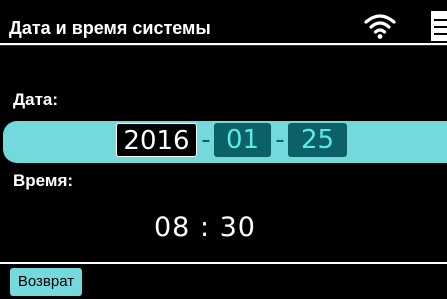  What do you see at coordinates (110, 28) in the screenshot?
I see `page-title: Дата и время системы` at bounding box center [110, 28].